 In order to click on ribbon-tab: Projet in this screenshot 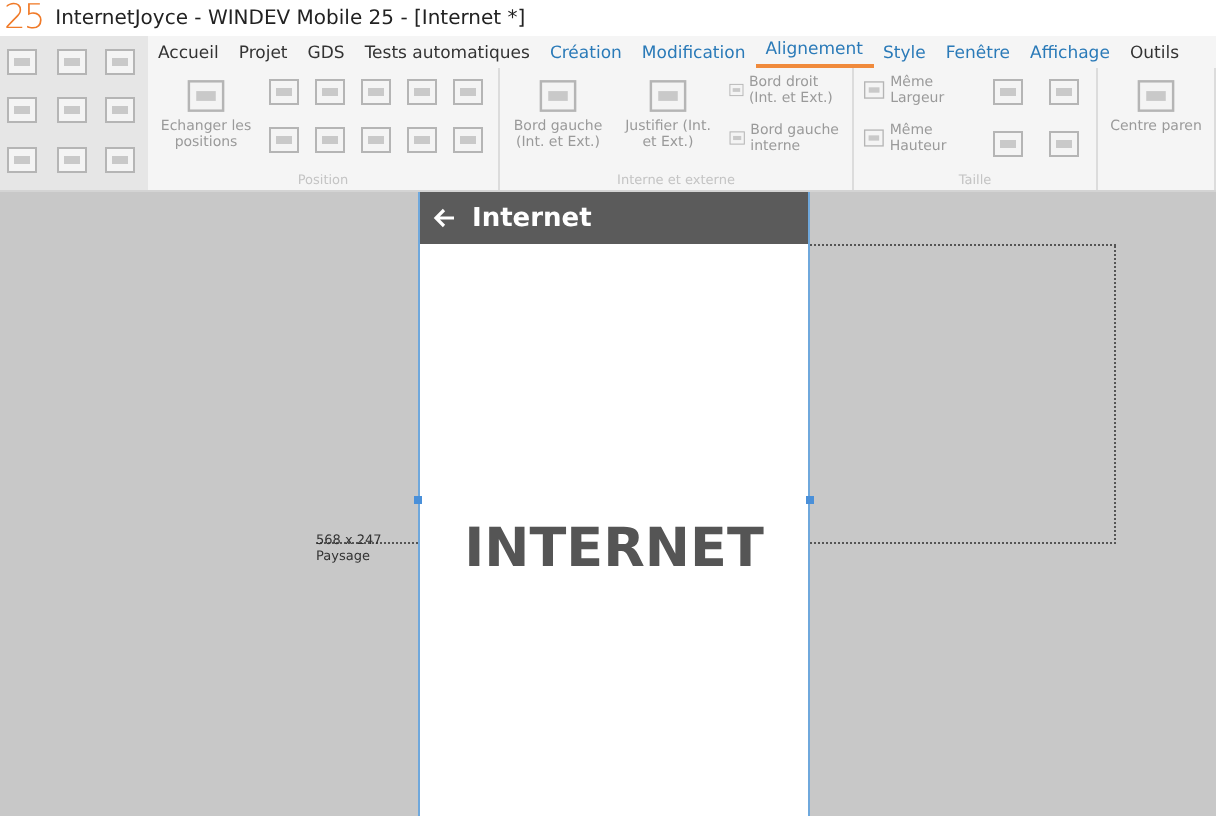, I will do `click(263, 56)`.